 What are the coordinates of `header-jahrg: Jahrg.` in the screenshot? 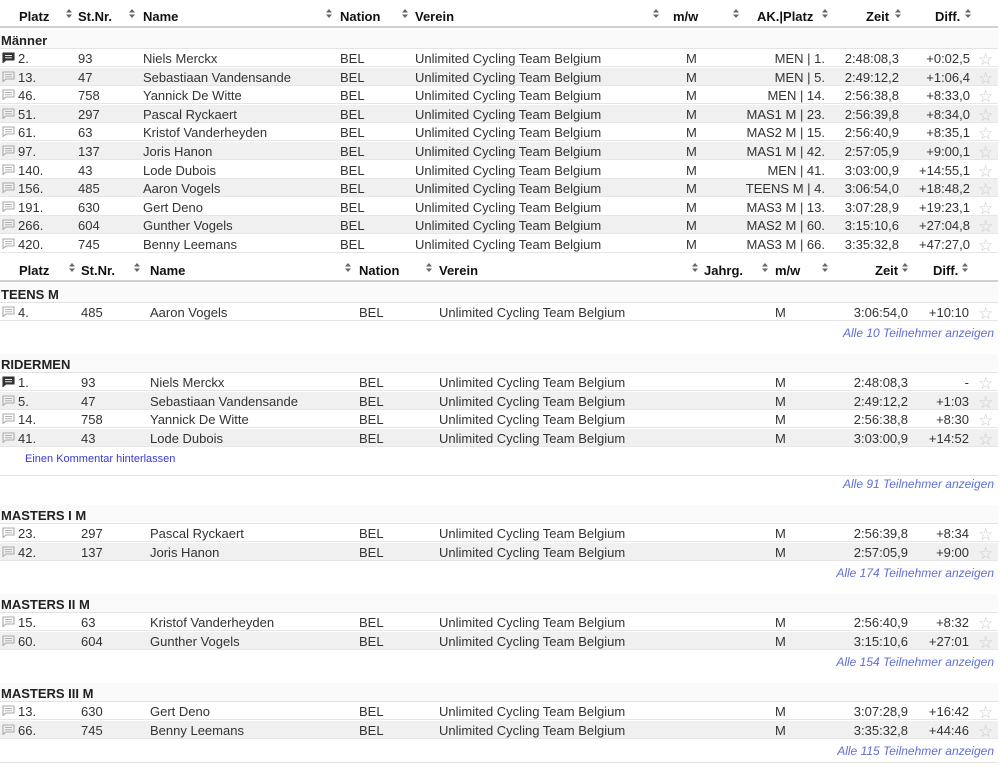 It's located at (723, 270).